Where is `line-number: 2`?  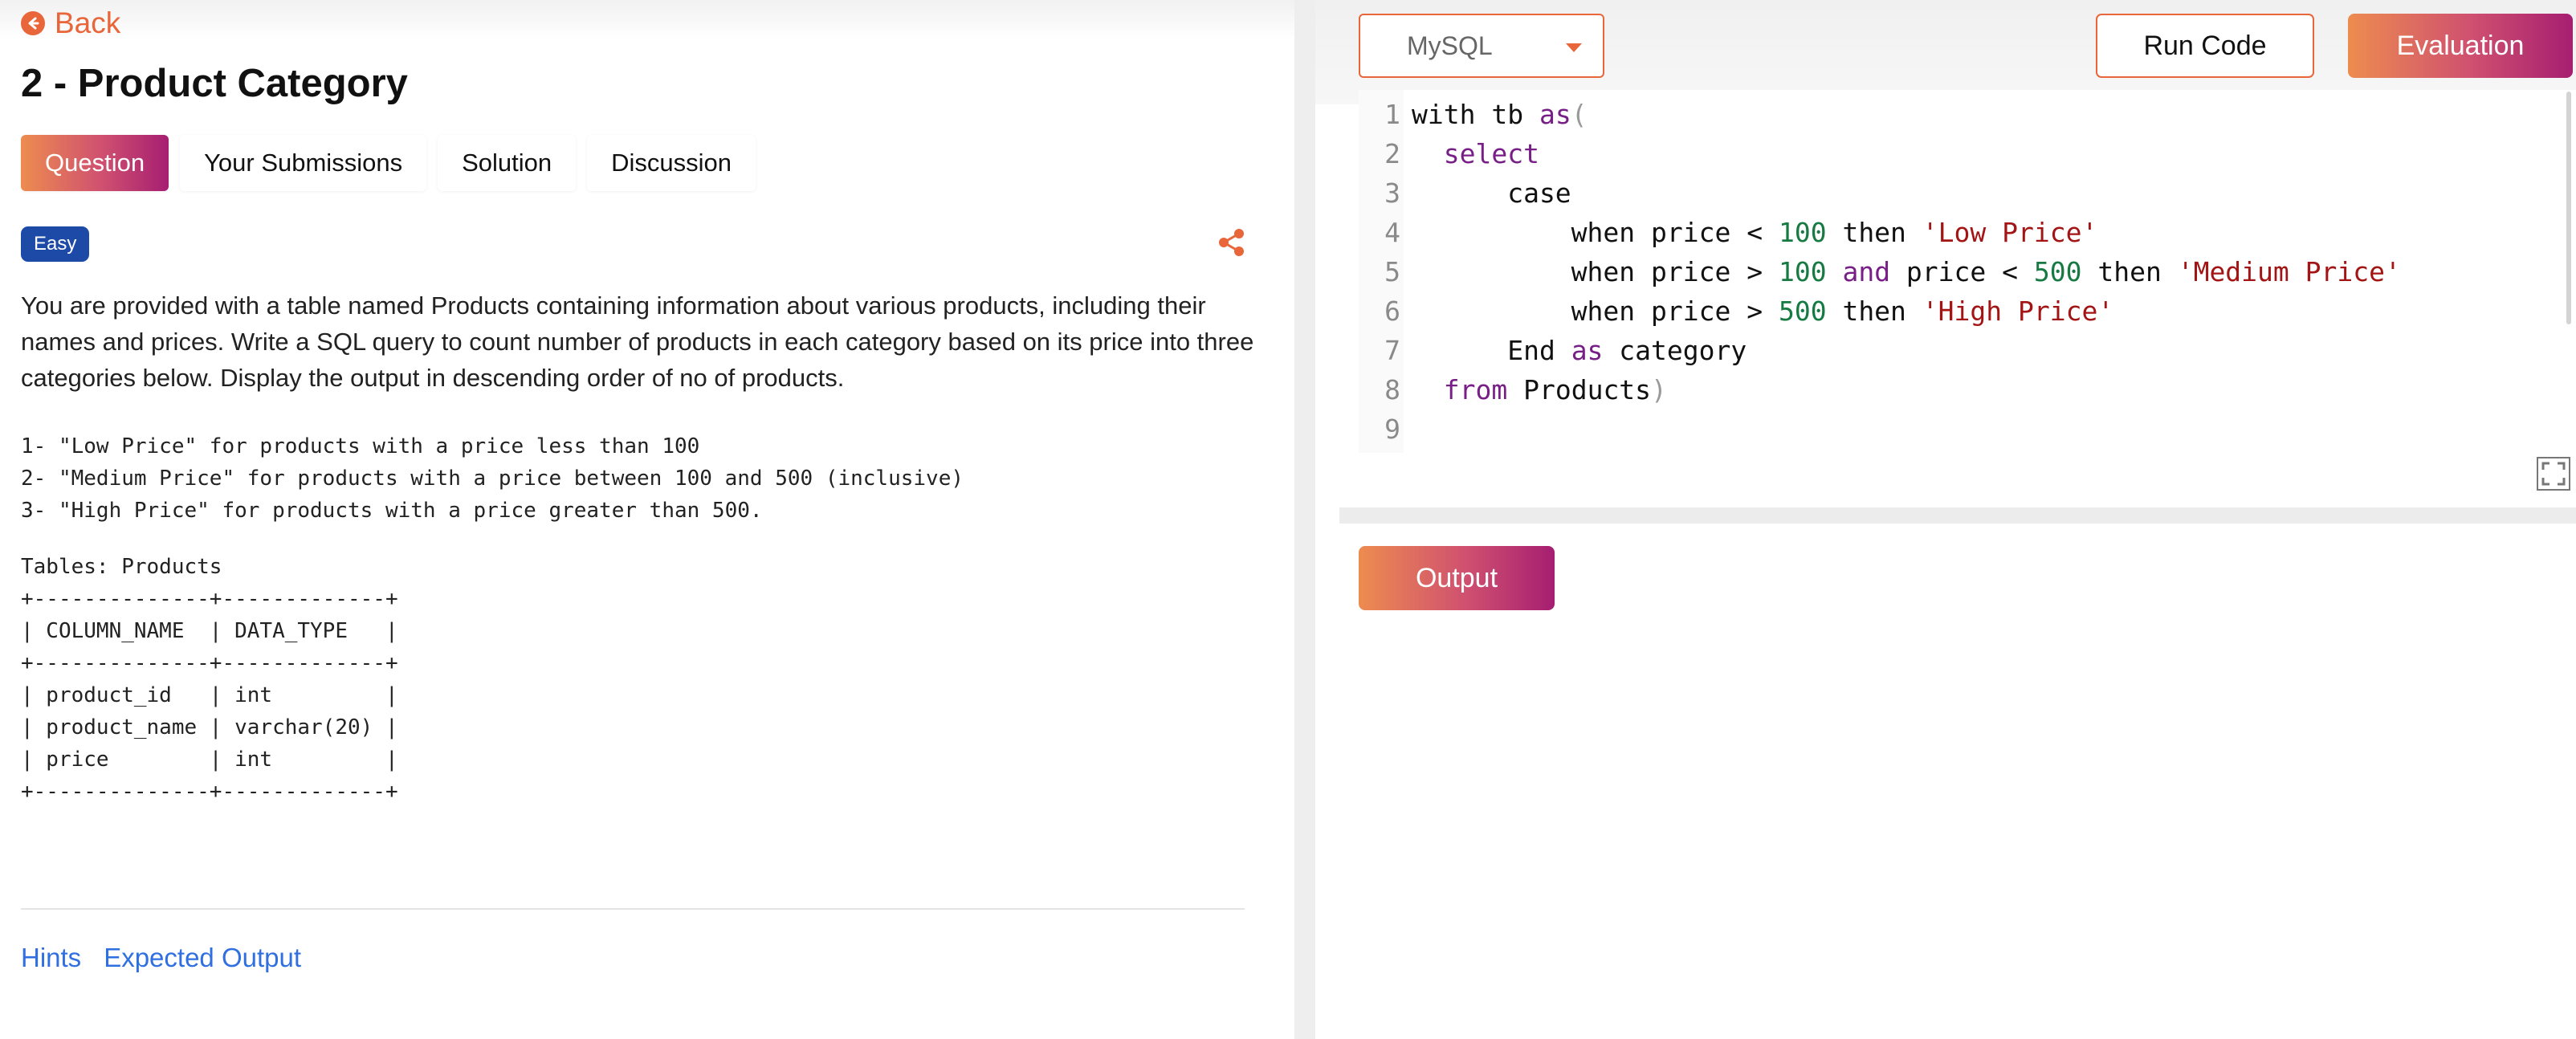
line-number: 2 is located at coordinates (1392, 154).